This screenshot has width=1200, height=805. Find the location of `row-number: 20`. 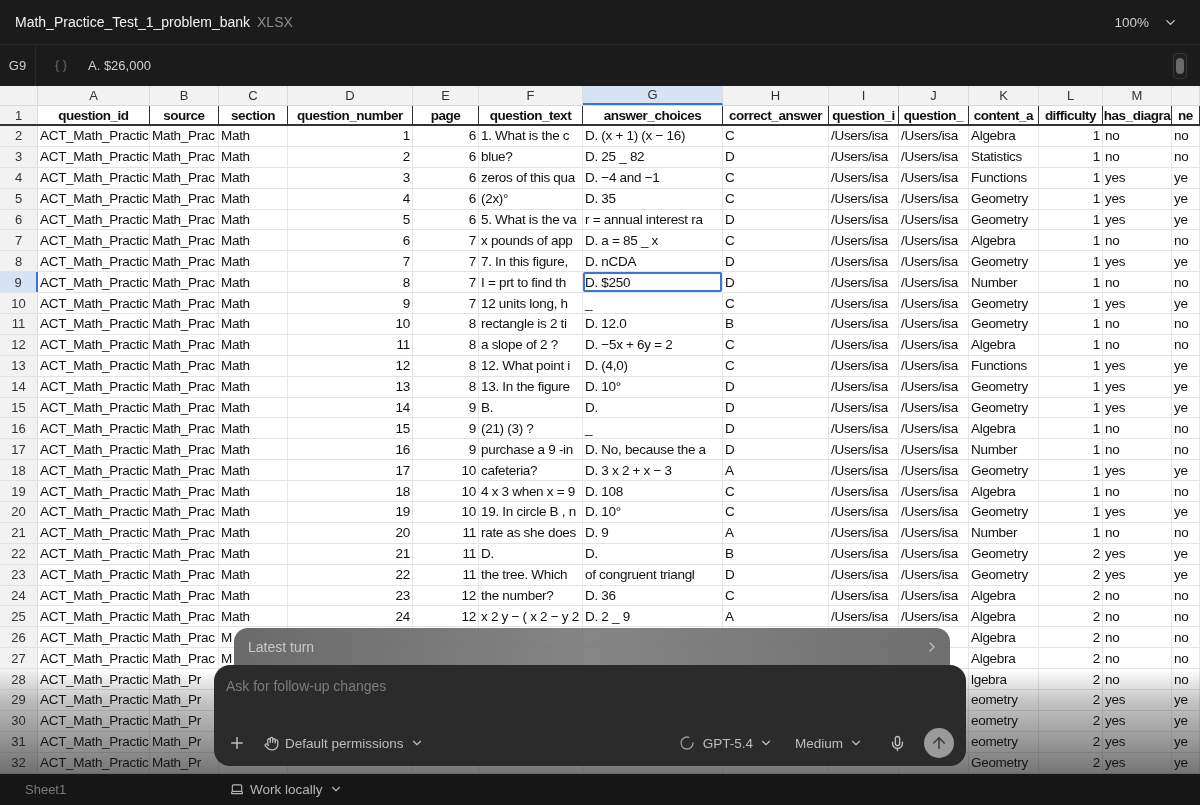

row-number: 20 is located at coordinates (19, 512).